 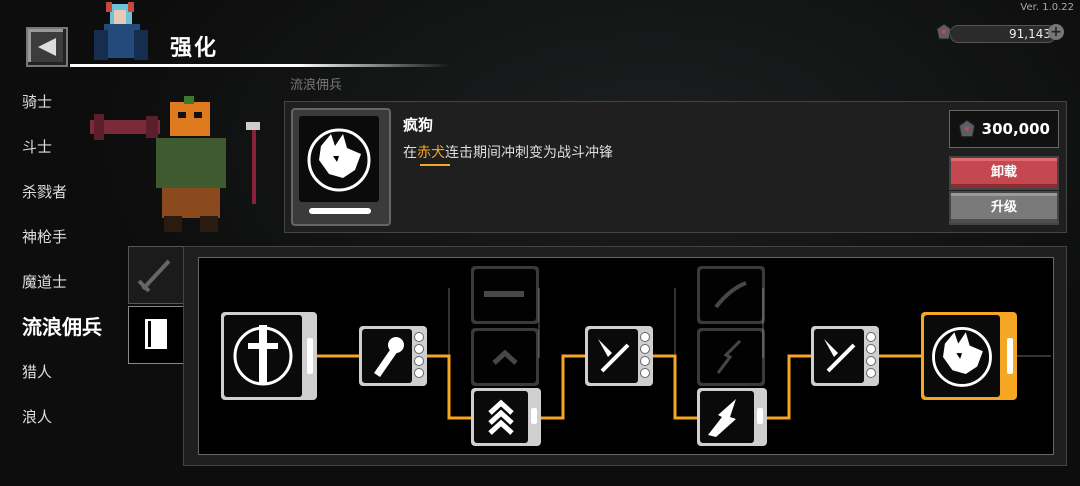 I want to click on weapon-tab, so click(x=156, y=275).